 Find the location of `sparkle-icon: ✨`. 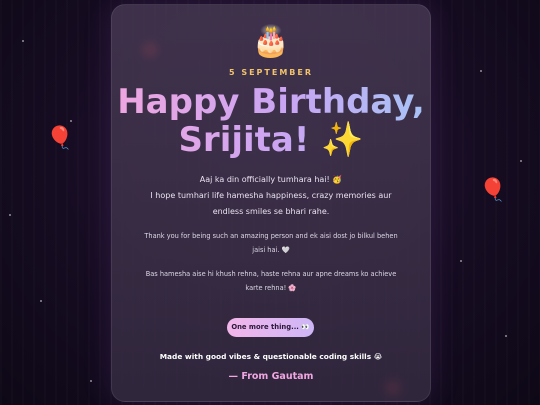

sparkle-icon: ✨ is located at coordinates (342, 140).